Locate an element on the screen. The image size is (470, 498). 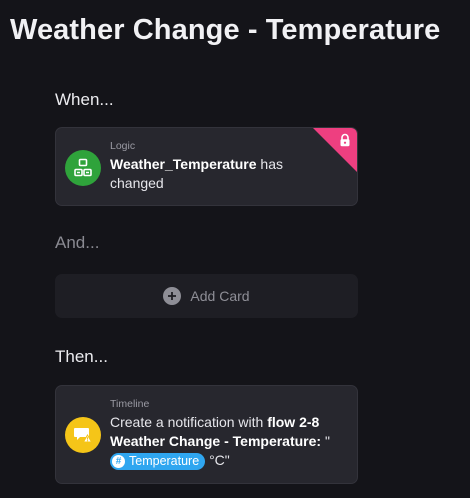
add-card-button: Add Card is located at coordinates (206, 296).